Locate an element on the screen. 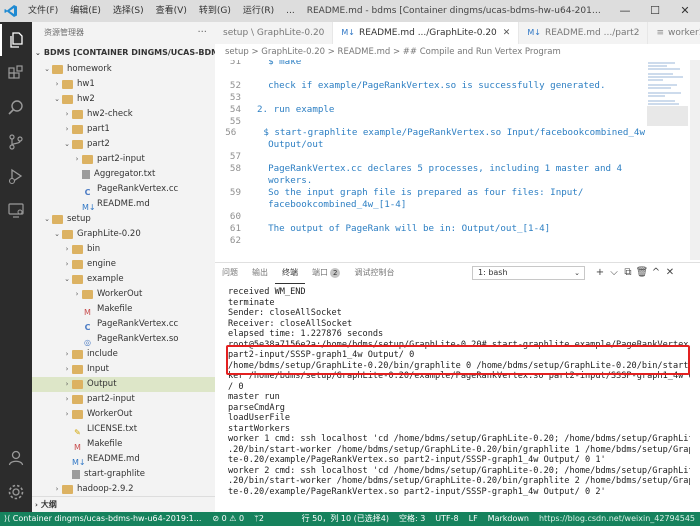 The height and width of the screenshot is (526, 700). editor-scrollbar is located at coordinates (695, 160).